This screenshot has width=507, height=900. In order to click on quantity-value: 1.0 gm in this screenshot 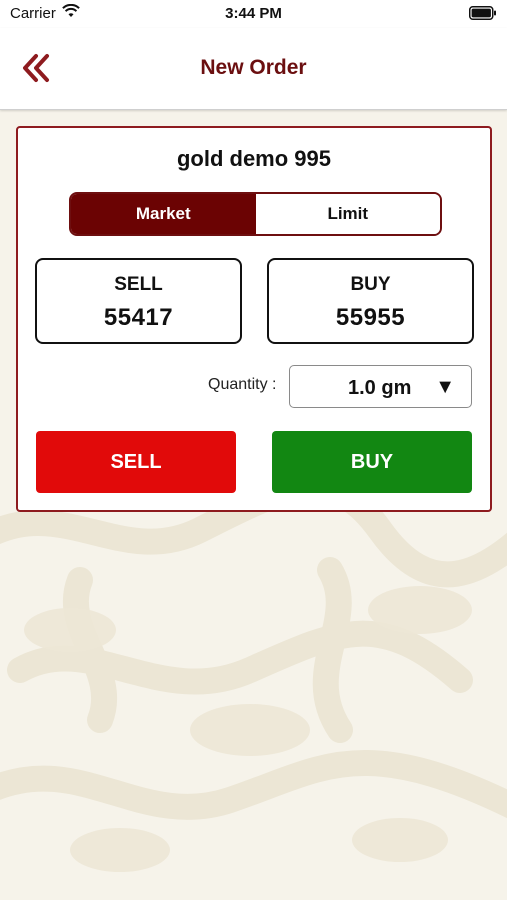, I will do `click(380, 388)`.